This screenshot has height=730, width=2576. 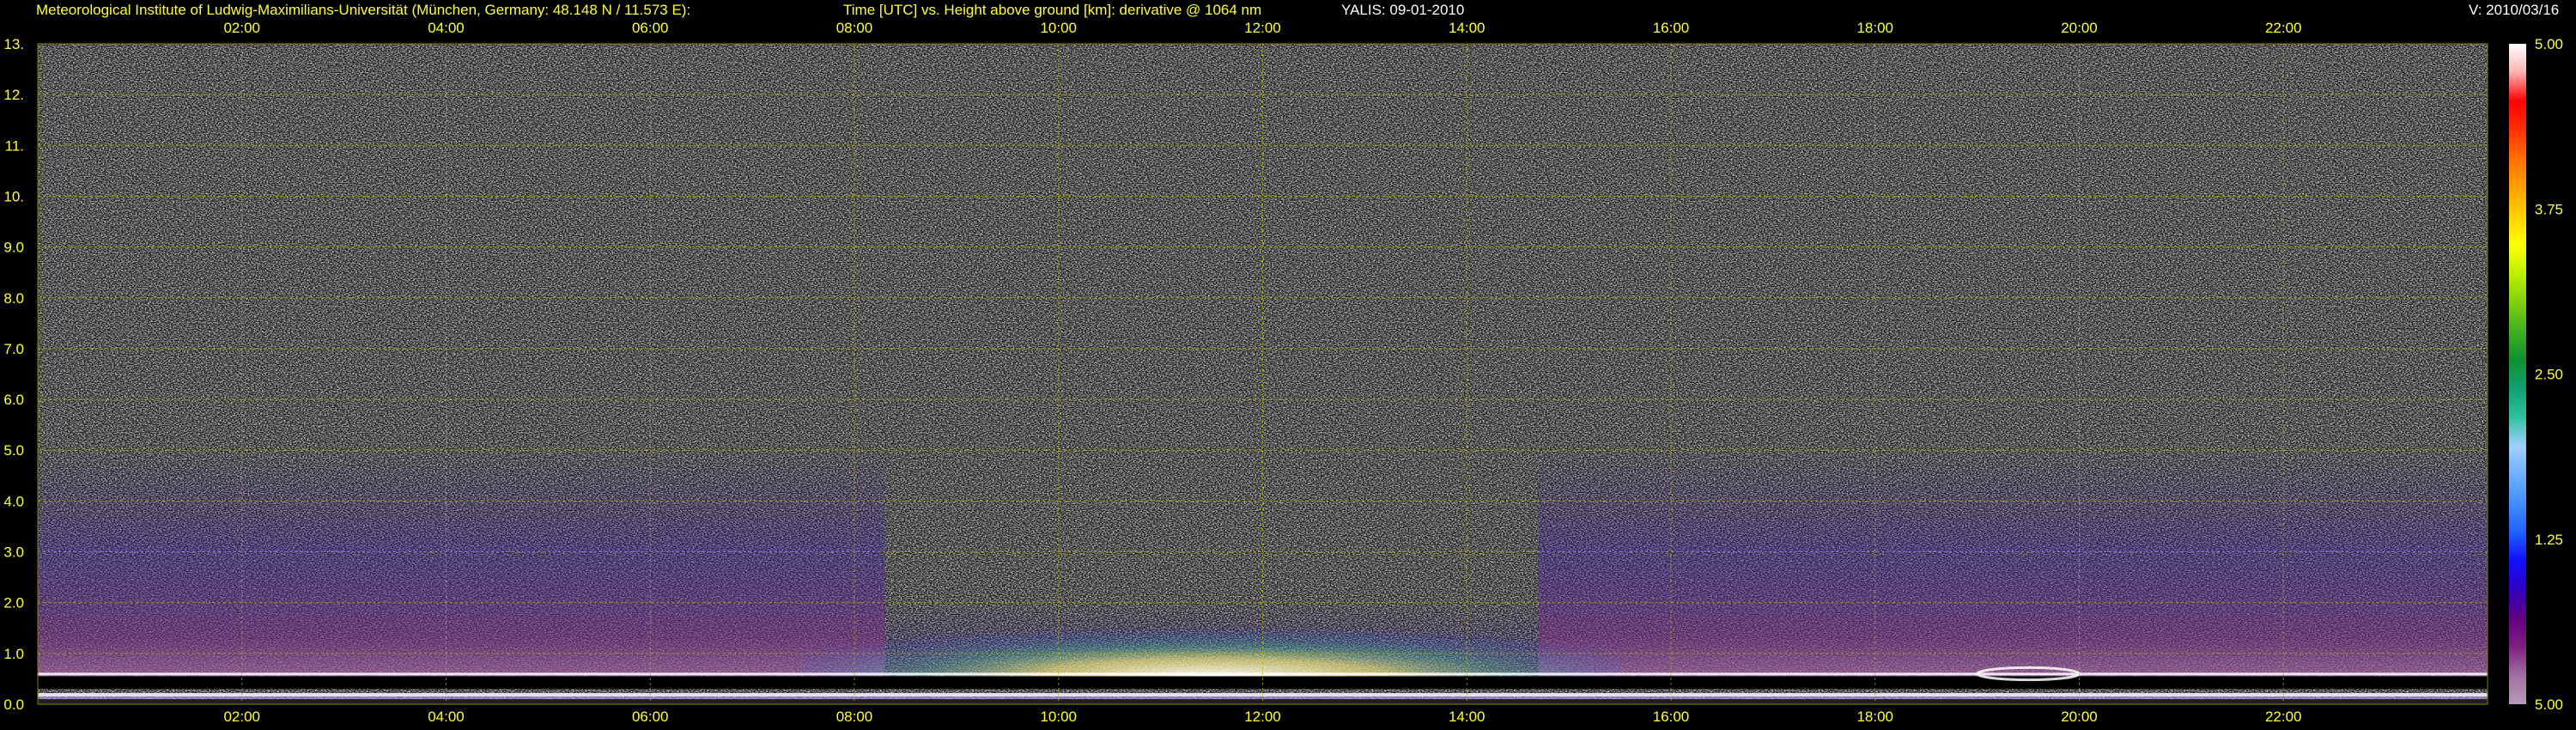 What do you see at coordinates (13, 450) in the screenshot?
I see `y-tick-label: 5.0` at bounding box center [13, 450].